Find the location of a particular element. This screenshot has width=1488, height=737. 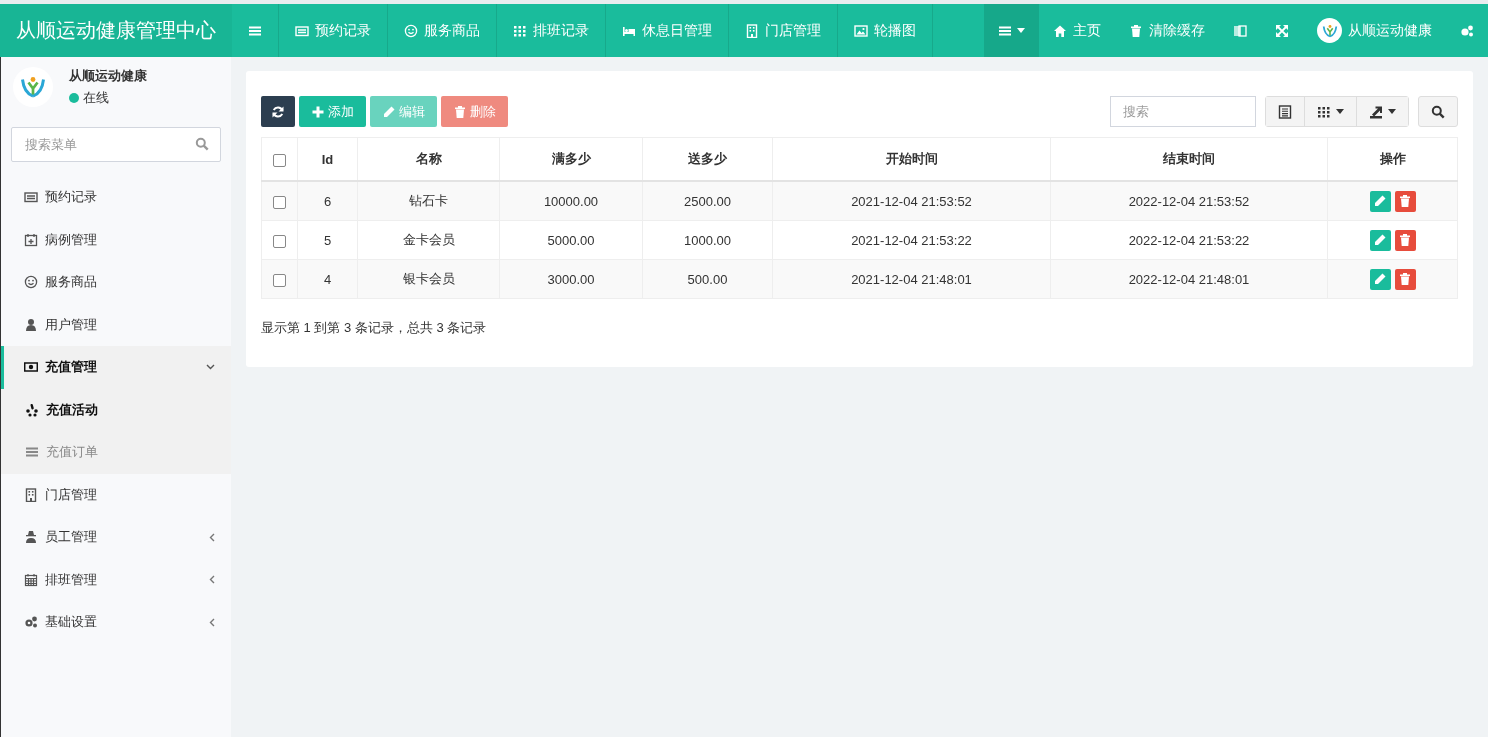

header-link: 清除缓存 is located at coordinates (1167, 30).